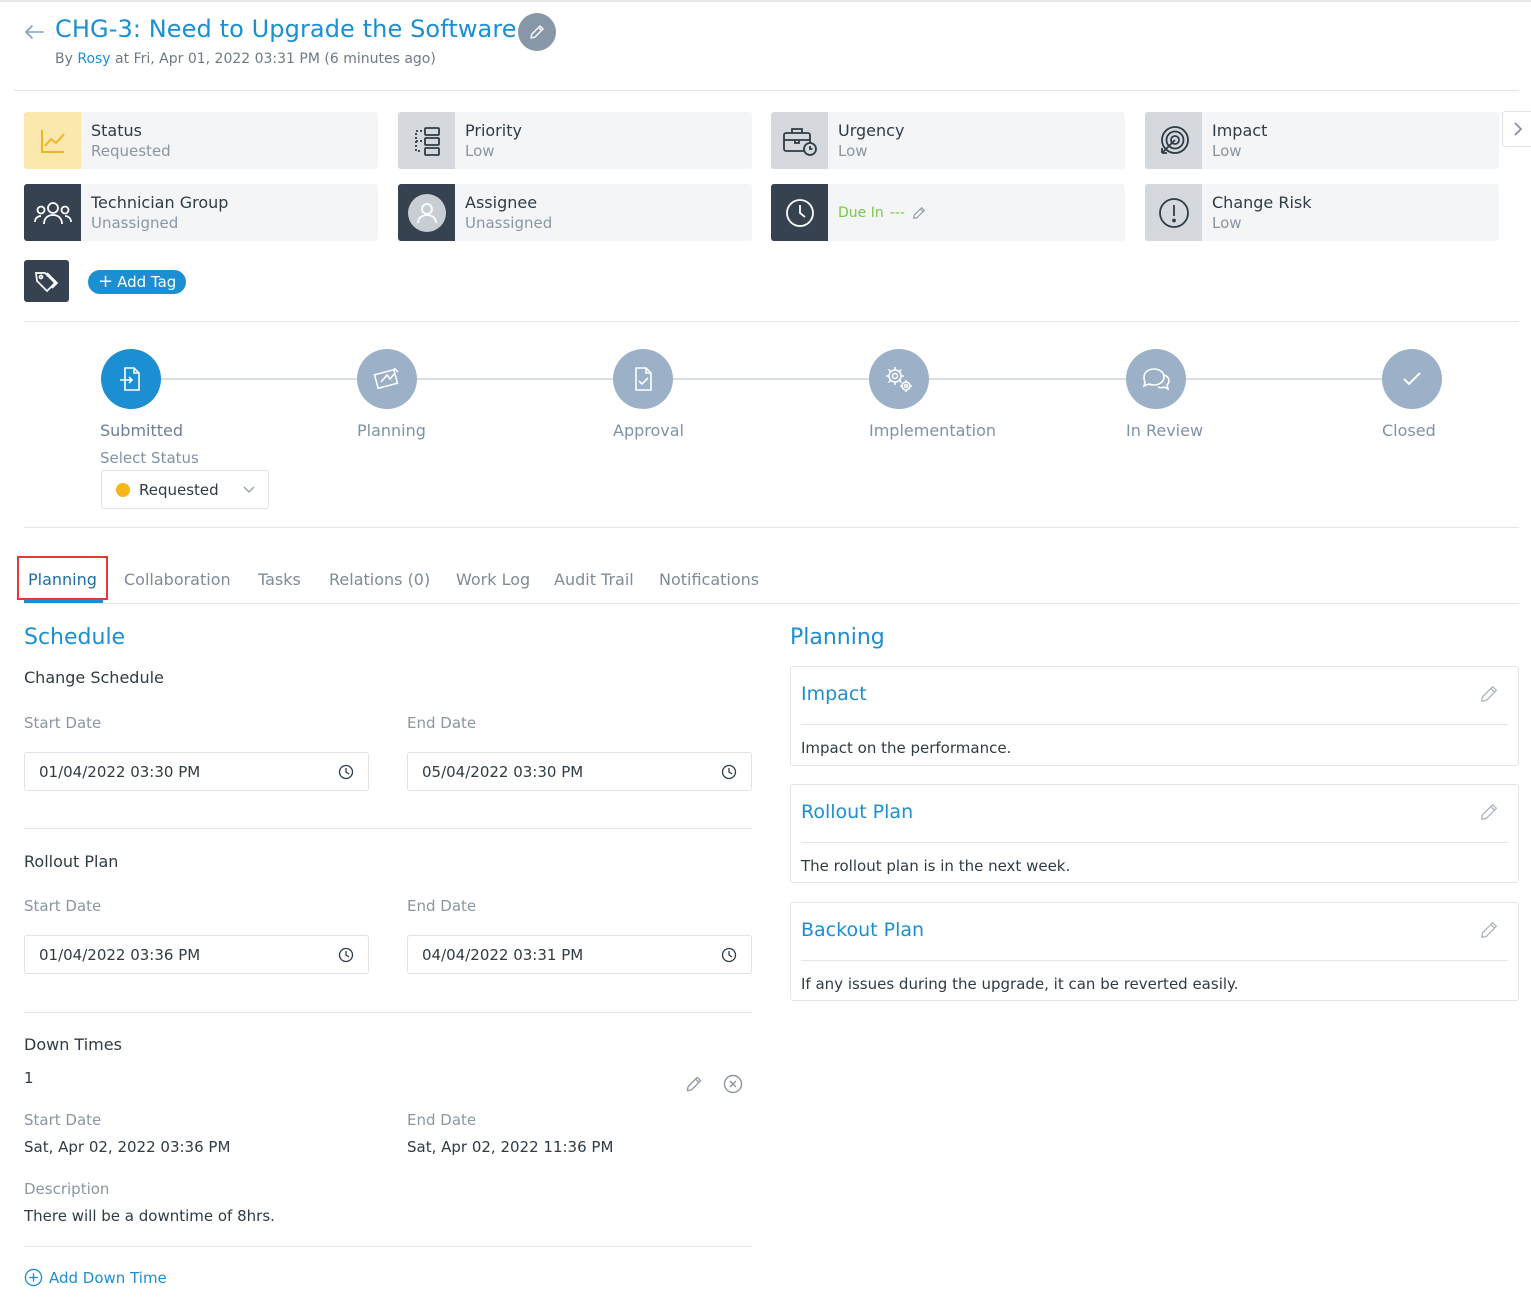 This screenshot has height=1313, width=1531. I want to click on add-tag-button: + Add Tag, so click(137, 282).